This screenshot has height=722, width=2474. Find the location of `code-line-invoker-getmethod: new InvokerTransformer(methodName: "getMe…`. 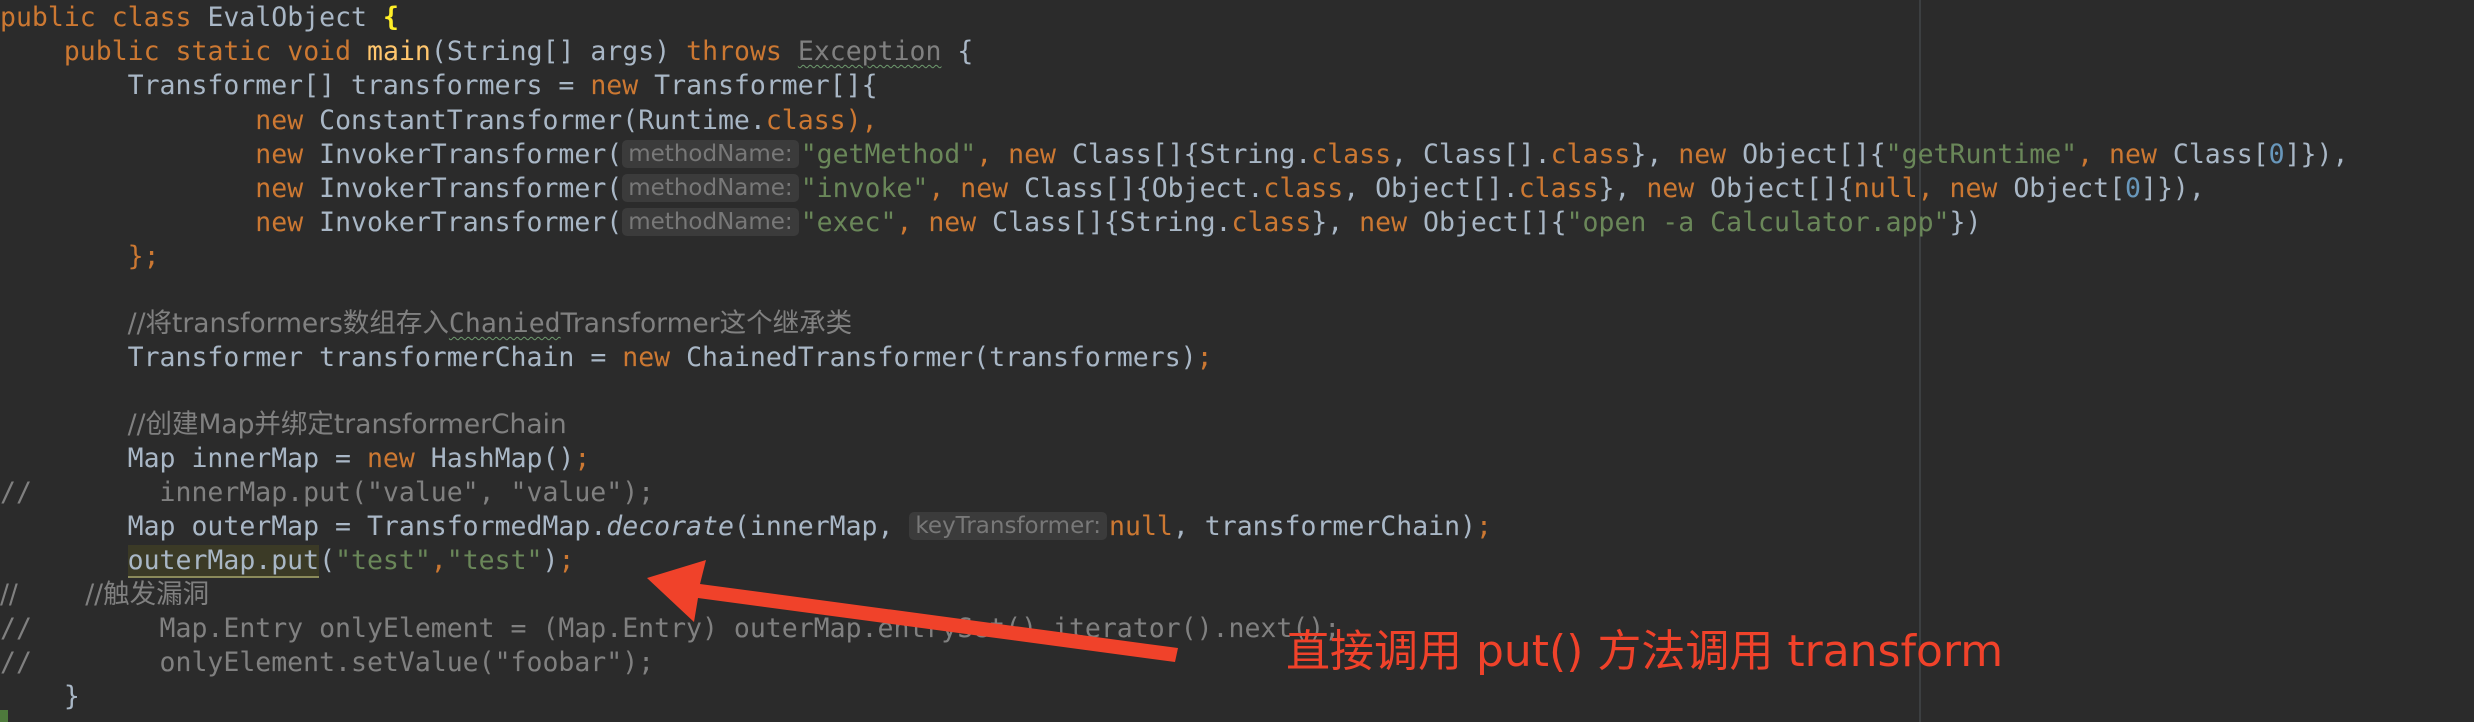

code-line-invoker-getmethod: new InvokerTransformer(methodName: "getMe… is located at coordinates (1174, 155).